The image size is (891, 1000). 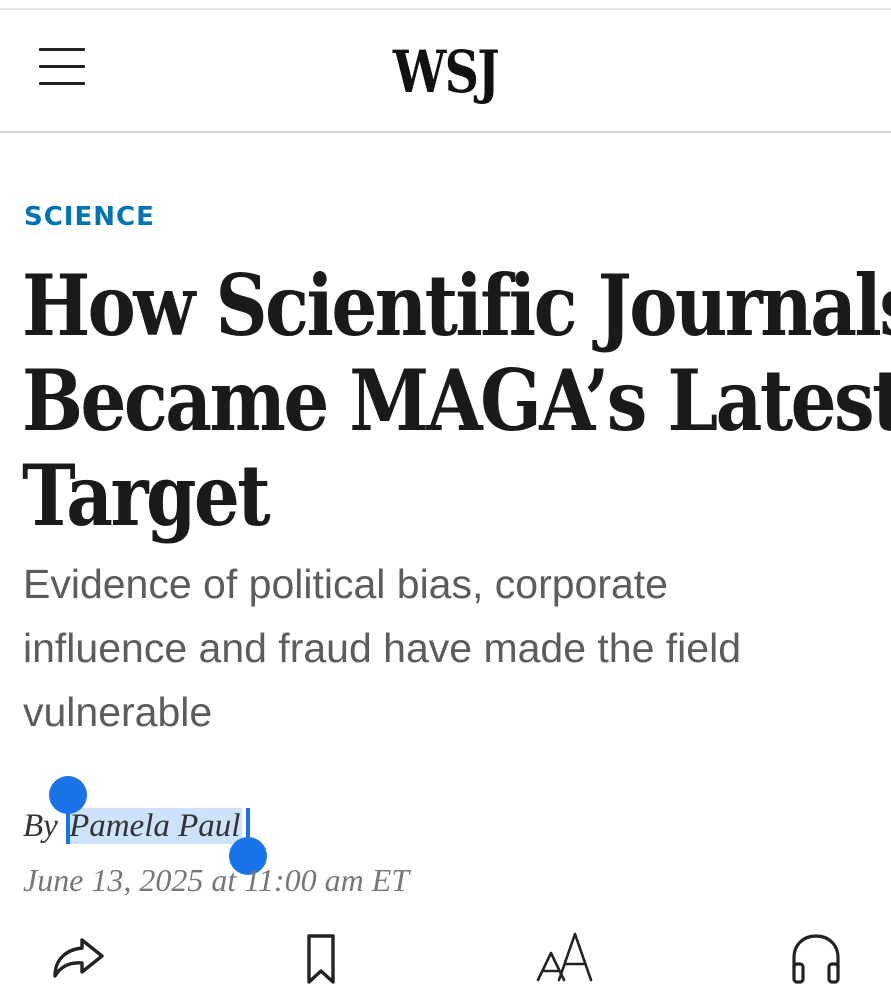 I want to click on headline-line: How Scientific Journals, so click(x=456, y=305).